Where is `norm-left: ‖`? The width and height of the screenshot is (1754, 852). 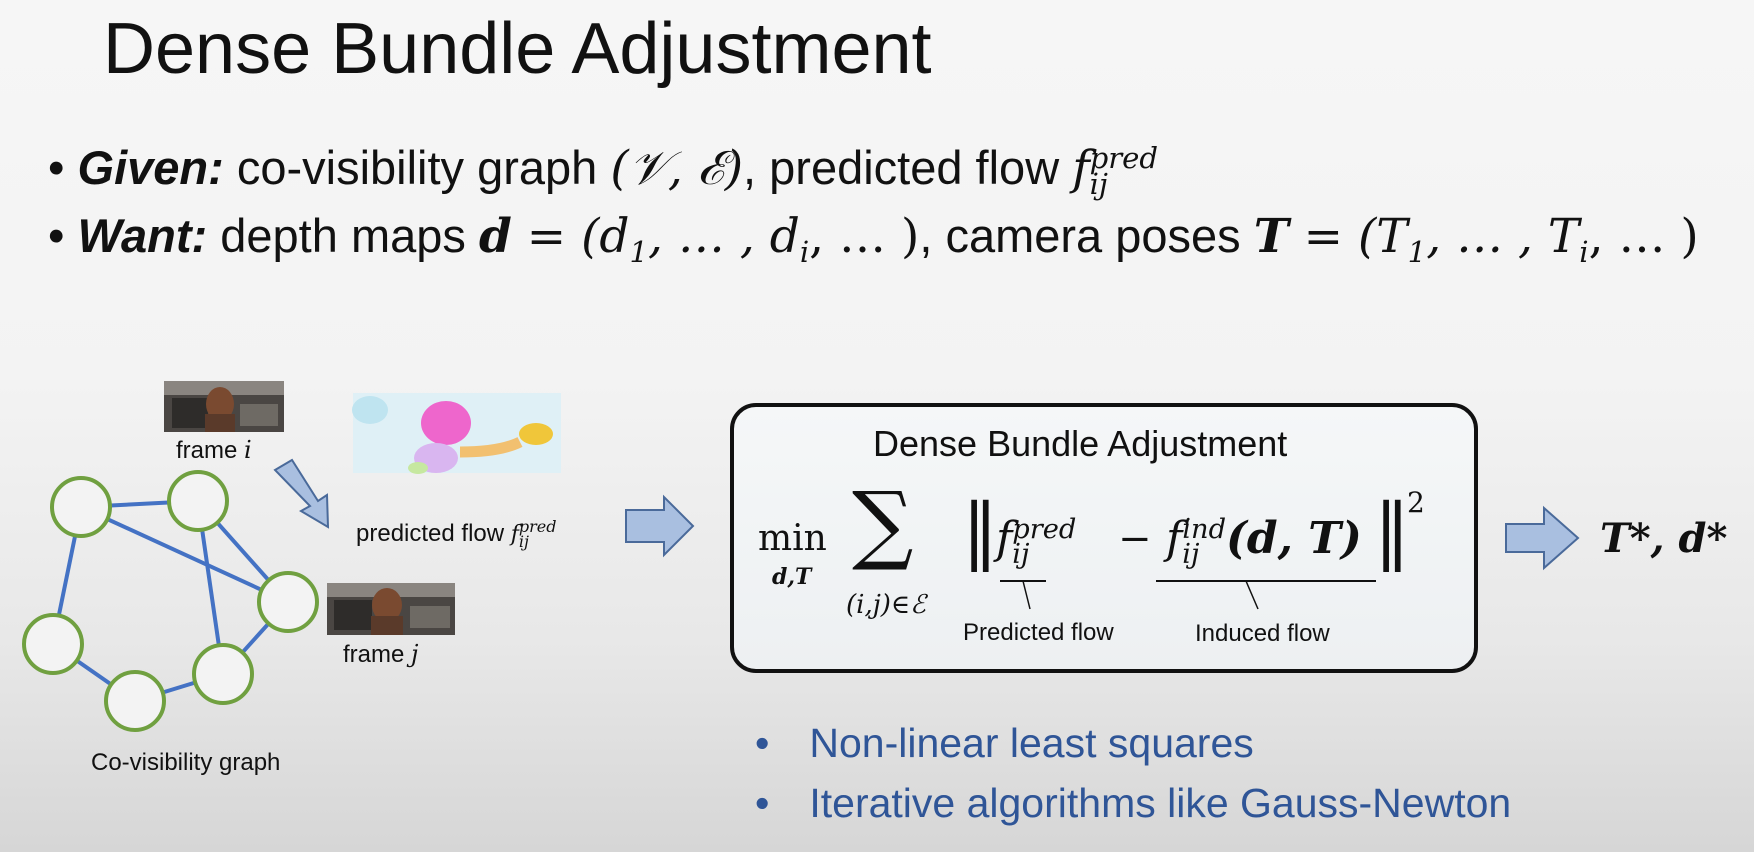 norm-left: ‖ is located at coordinates (980, 530).